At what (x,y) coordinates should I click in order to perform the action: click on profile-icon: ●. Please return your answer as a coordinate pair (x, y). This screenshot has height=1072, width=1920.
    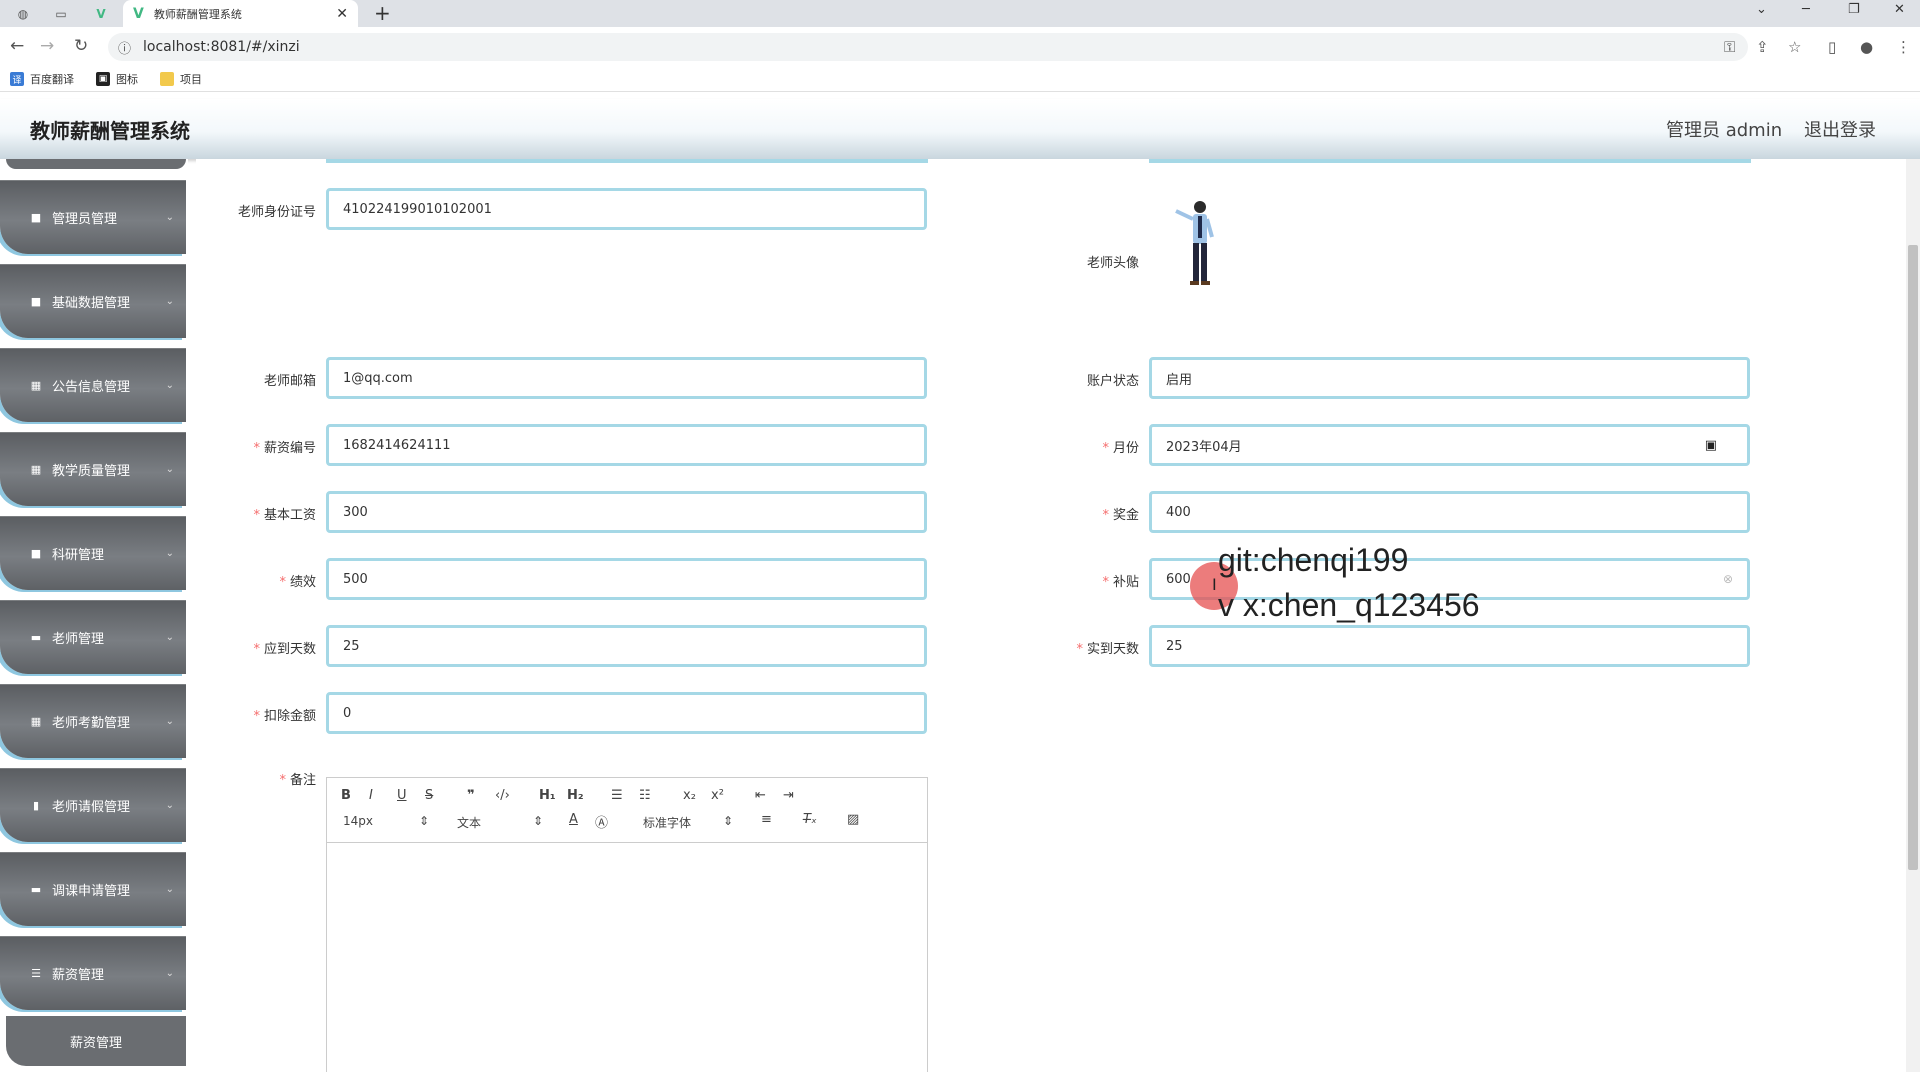
    Looking at the image, I should click on (1866, 47).